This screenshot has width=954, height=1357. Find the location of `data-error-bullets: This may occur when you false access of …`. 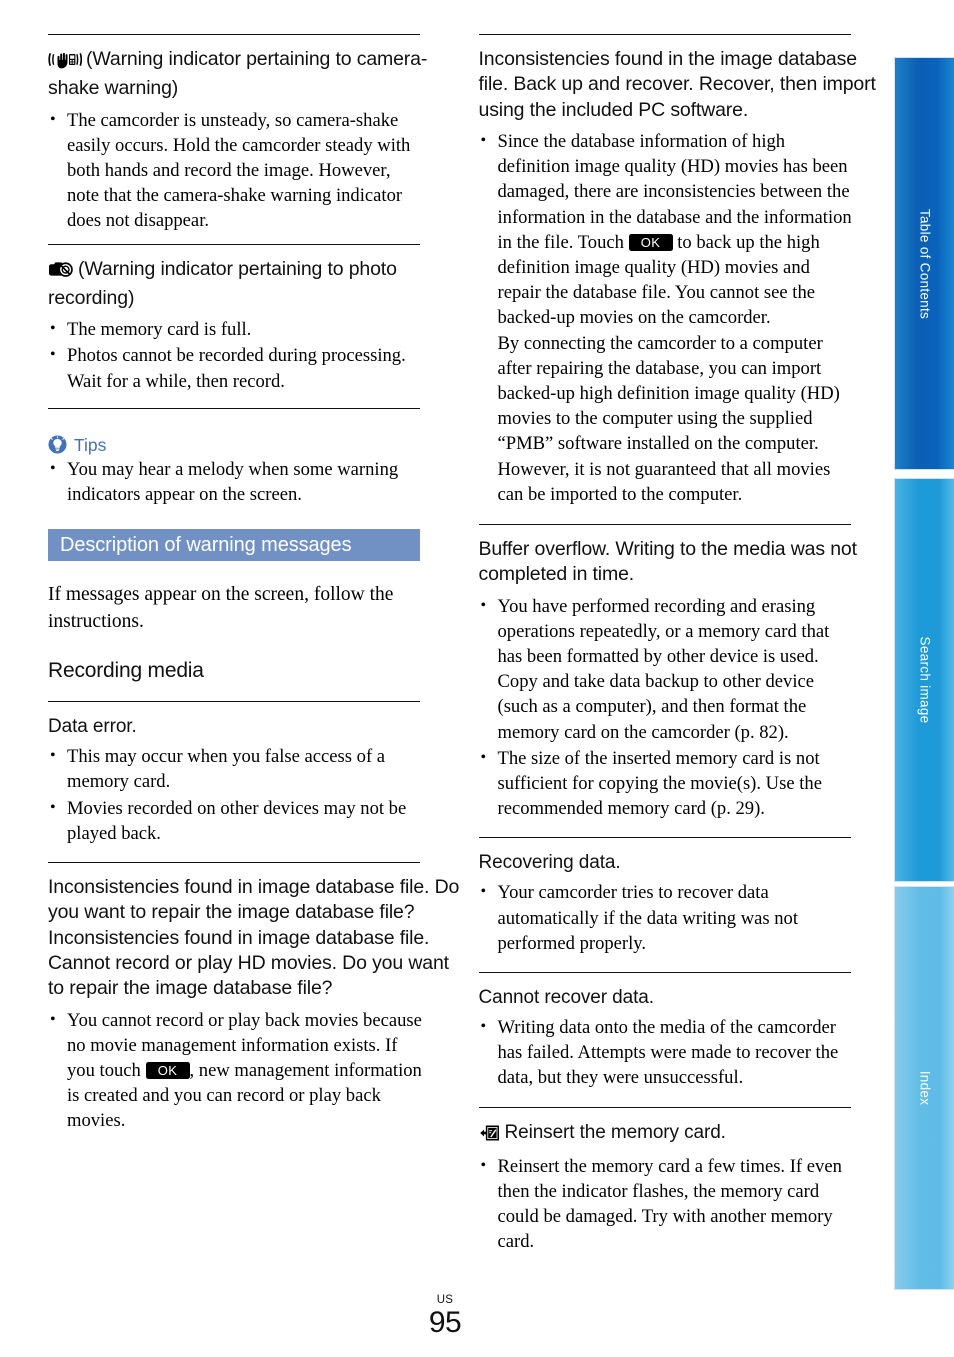

data-error-bullets: This may occur when you false access of … is located at coordinates (235, 794).